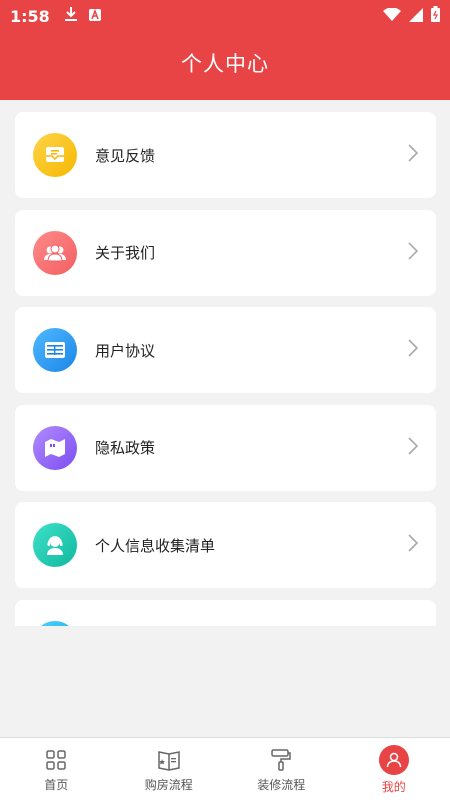  I want to click on tab-decoration-process: 装修流程, so click(281, 769).